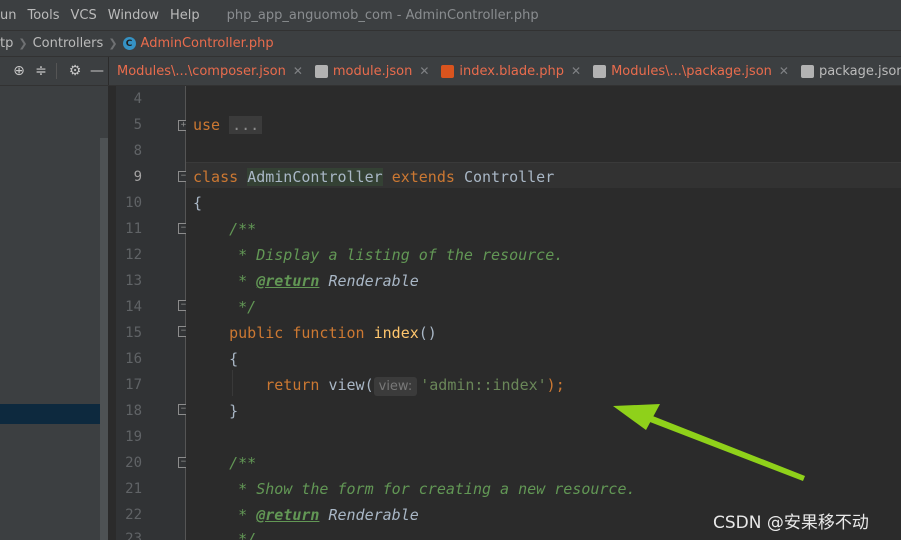  What do you see at coordinates (636, 417) in the screenshot?
I see `arrow-head` at bounding box center [636, 417].